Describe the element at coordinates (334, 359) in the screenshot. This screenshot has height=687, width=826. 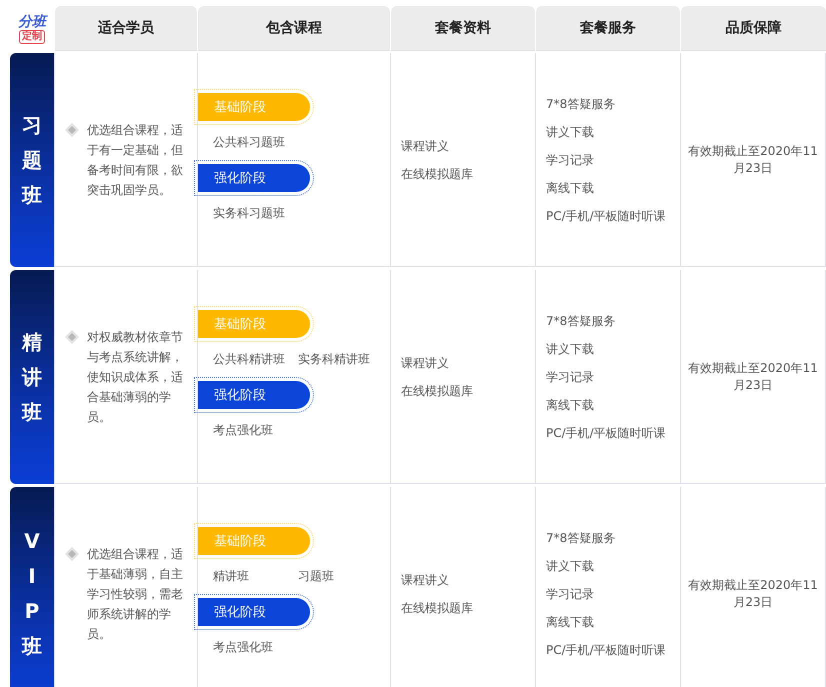
I see `course-name: 实务科精讲班` at that location.